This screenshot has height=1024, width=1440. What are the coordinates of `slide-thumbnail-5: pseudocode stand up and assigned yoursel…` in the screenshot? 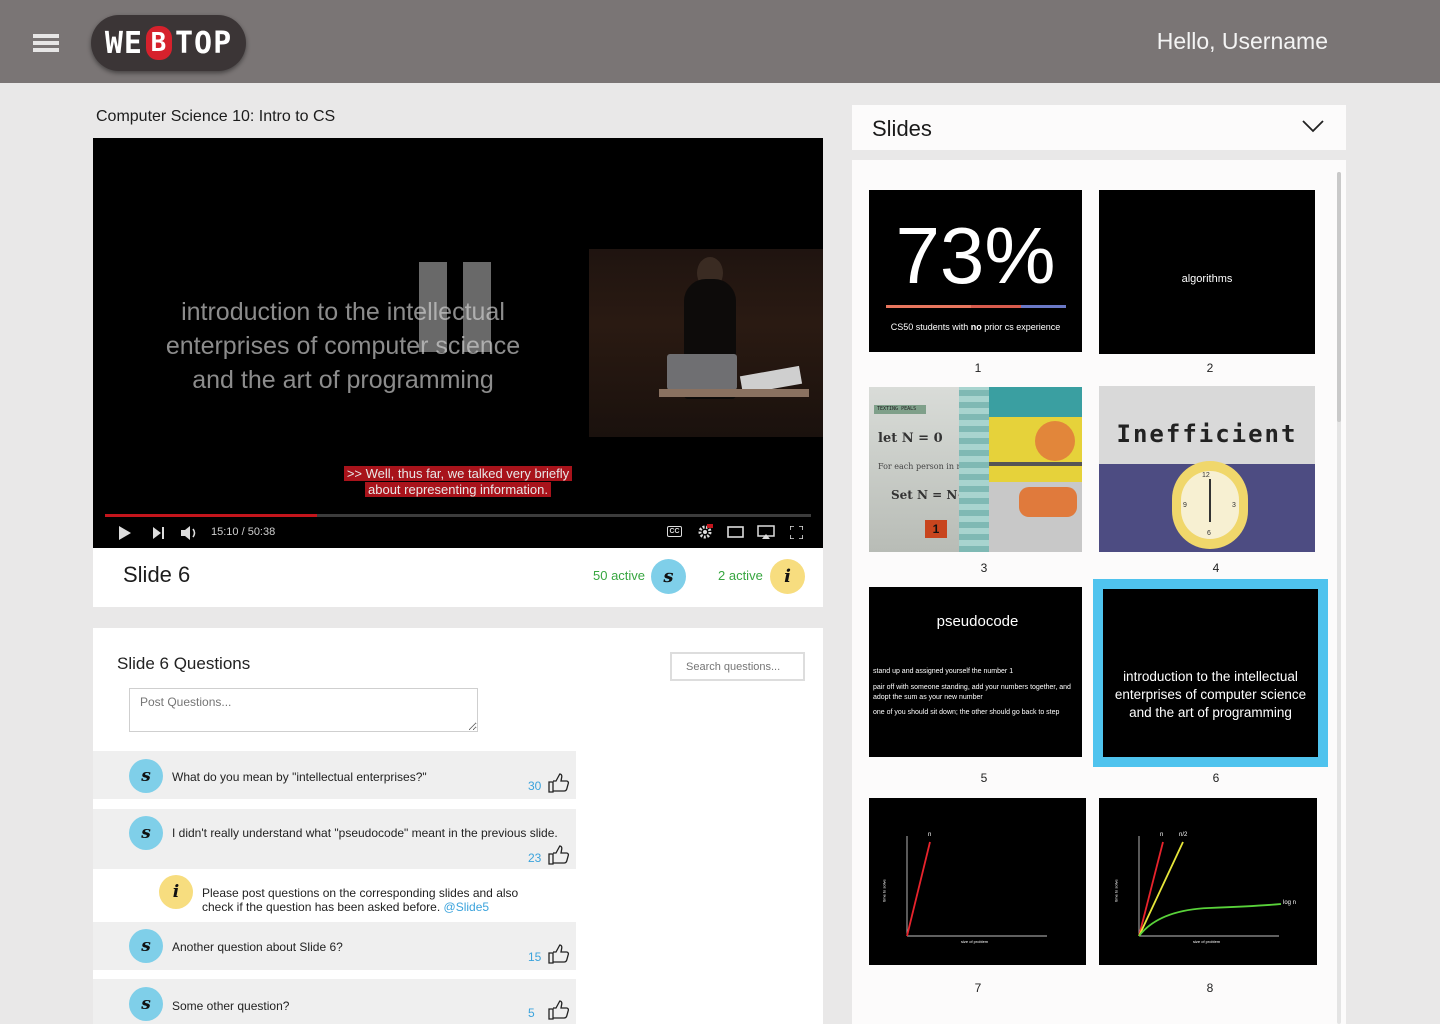 It's located at (975, 672).